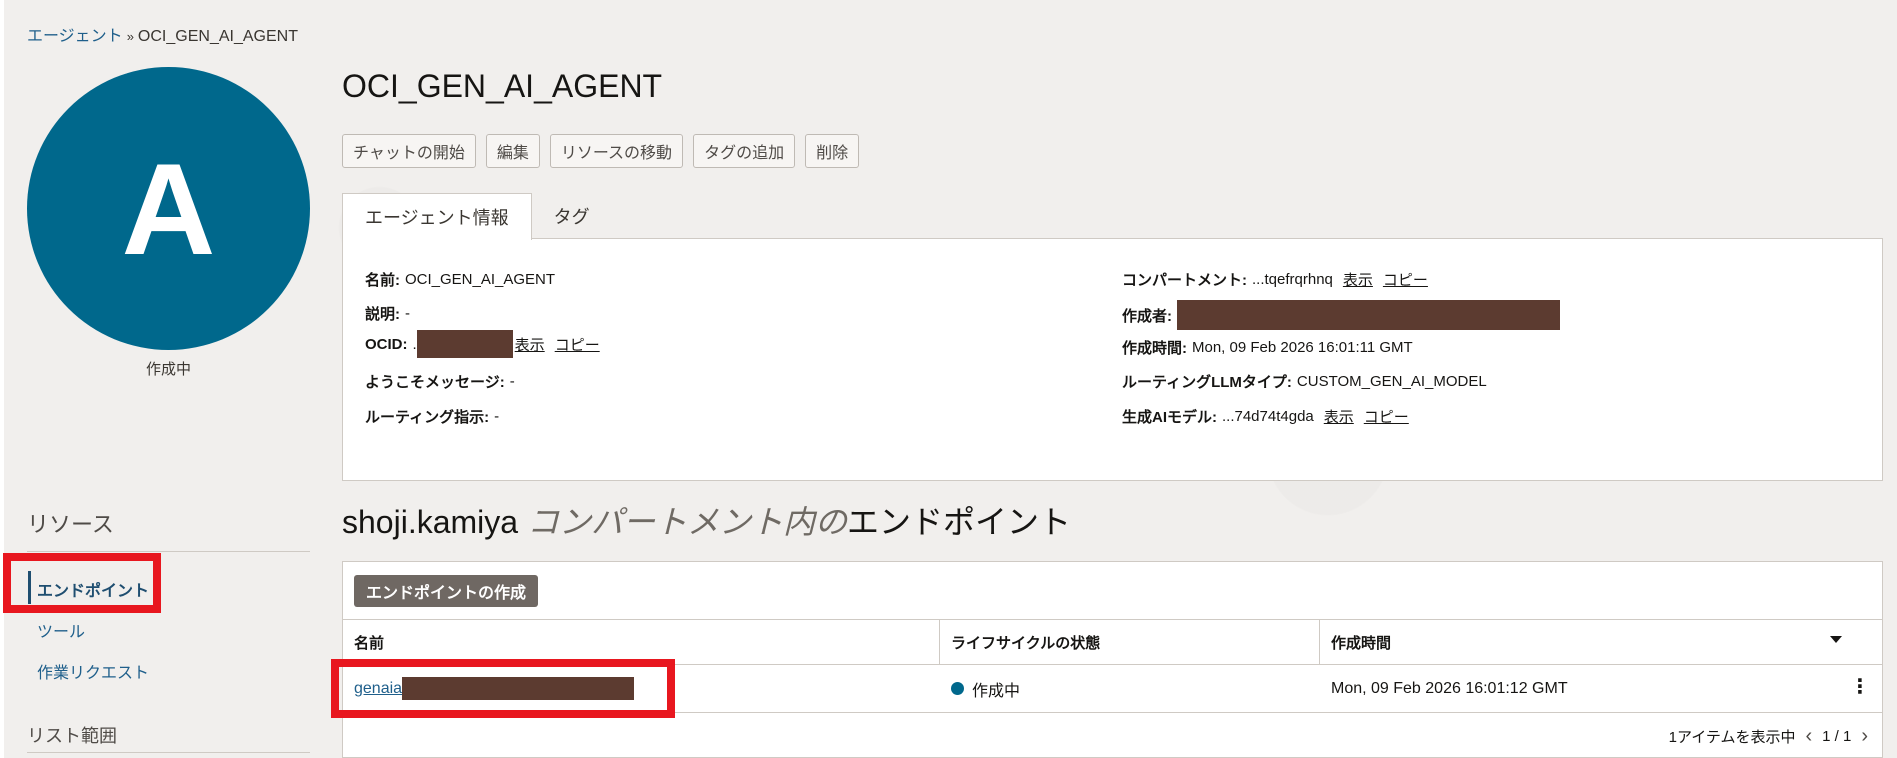 The width and height of the screenshot is (1897, 758). Describe the element at coordinates (427, 417) in the screenshot. I see `info-routing-label: ルーティング指示:` at that location.